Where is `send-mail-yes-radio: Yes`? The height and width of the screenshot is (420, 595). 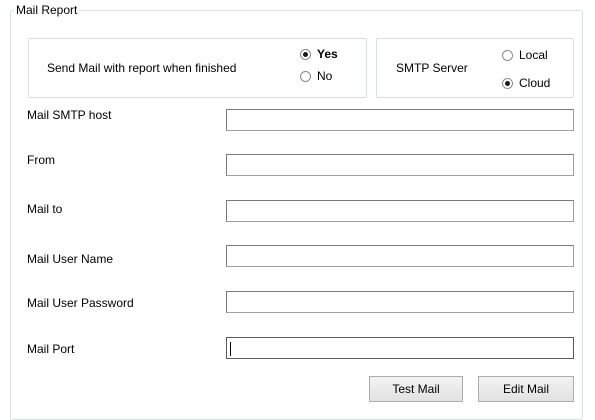 send-mail-yes-radio: Yes is located at coordinates (319, 54).